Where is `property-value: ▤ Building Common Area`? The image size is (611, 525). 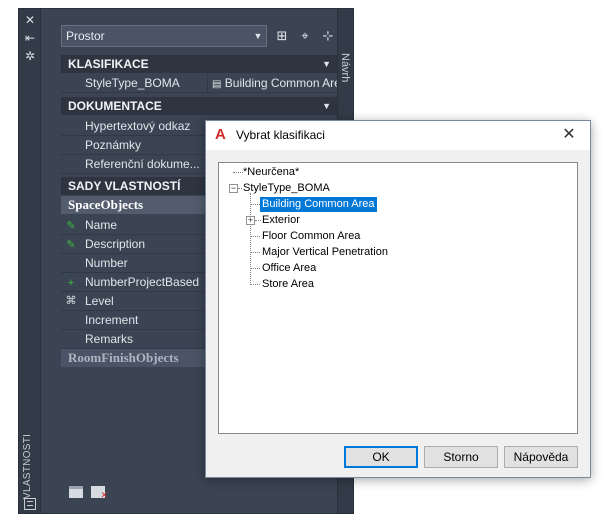 property-value: ▤ Building Common Area is located at coordinates (272, 83).